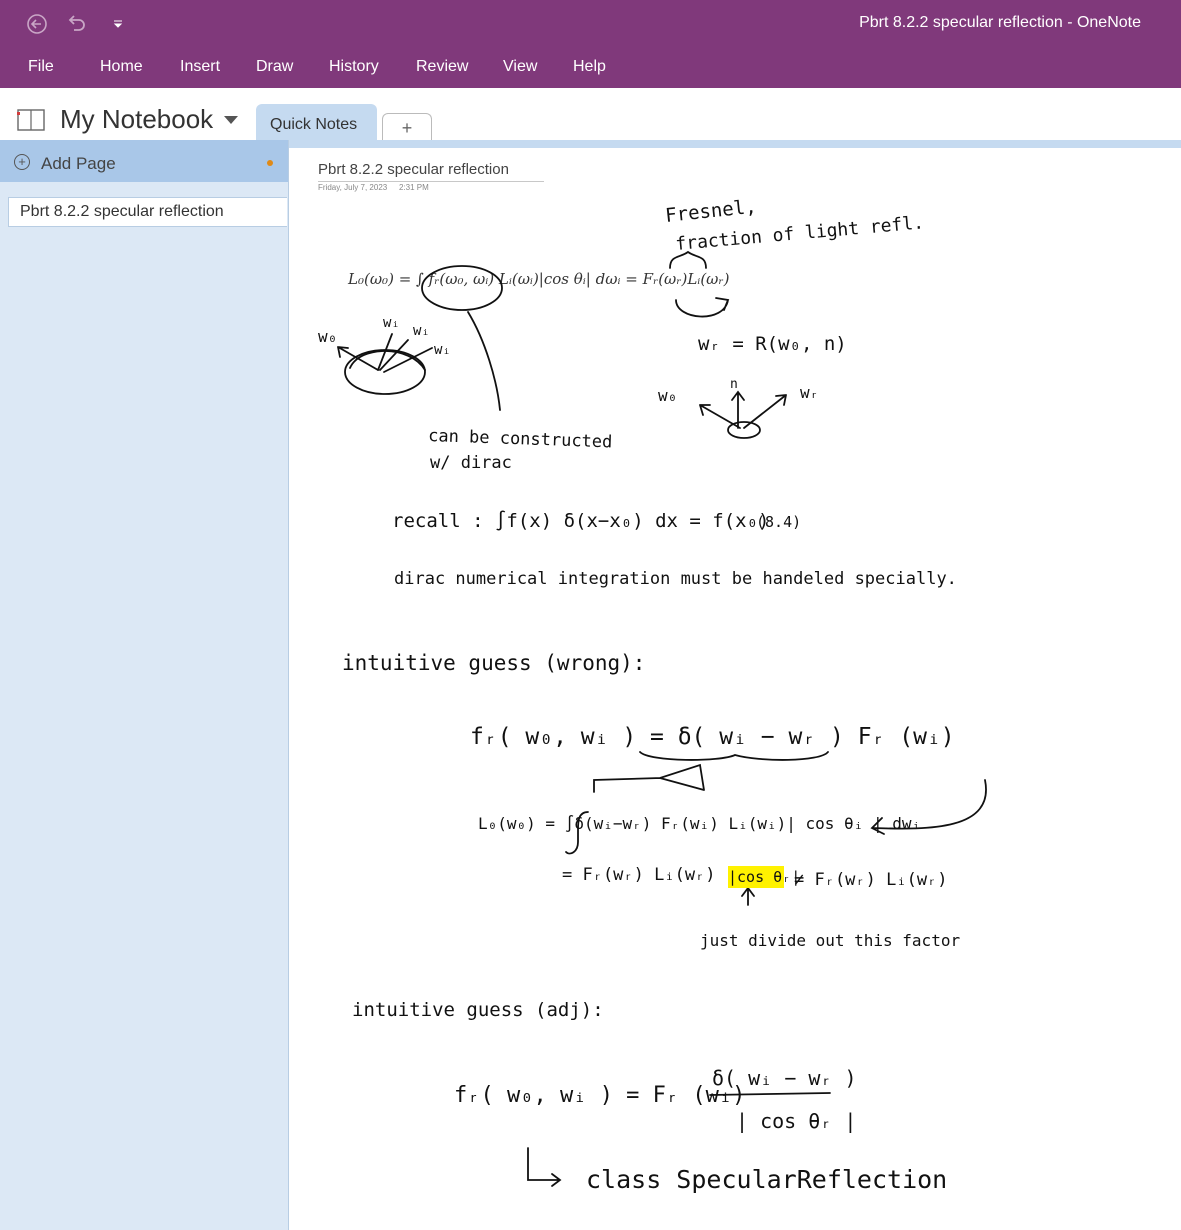  Describe the element at coordinates (391, 323) in the screenshot. I see `ink-wi-label-1: wᵢ` at that location.